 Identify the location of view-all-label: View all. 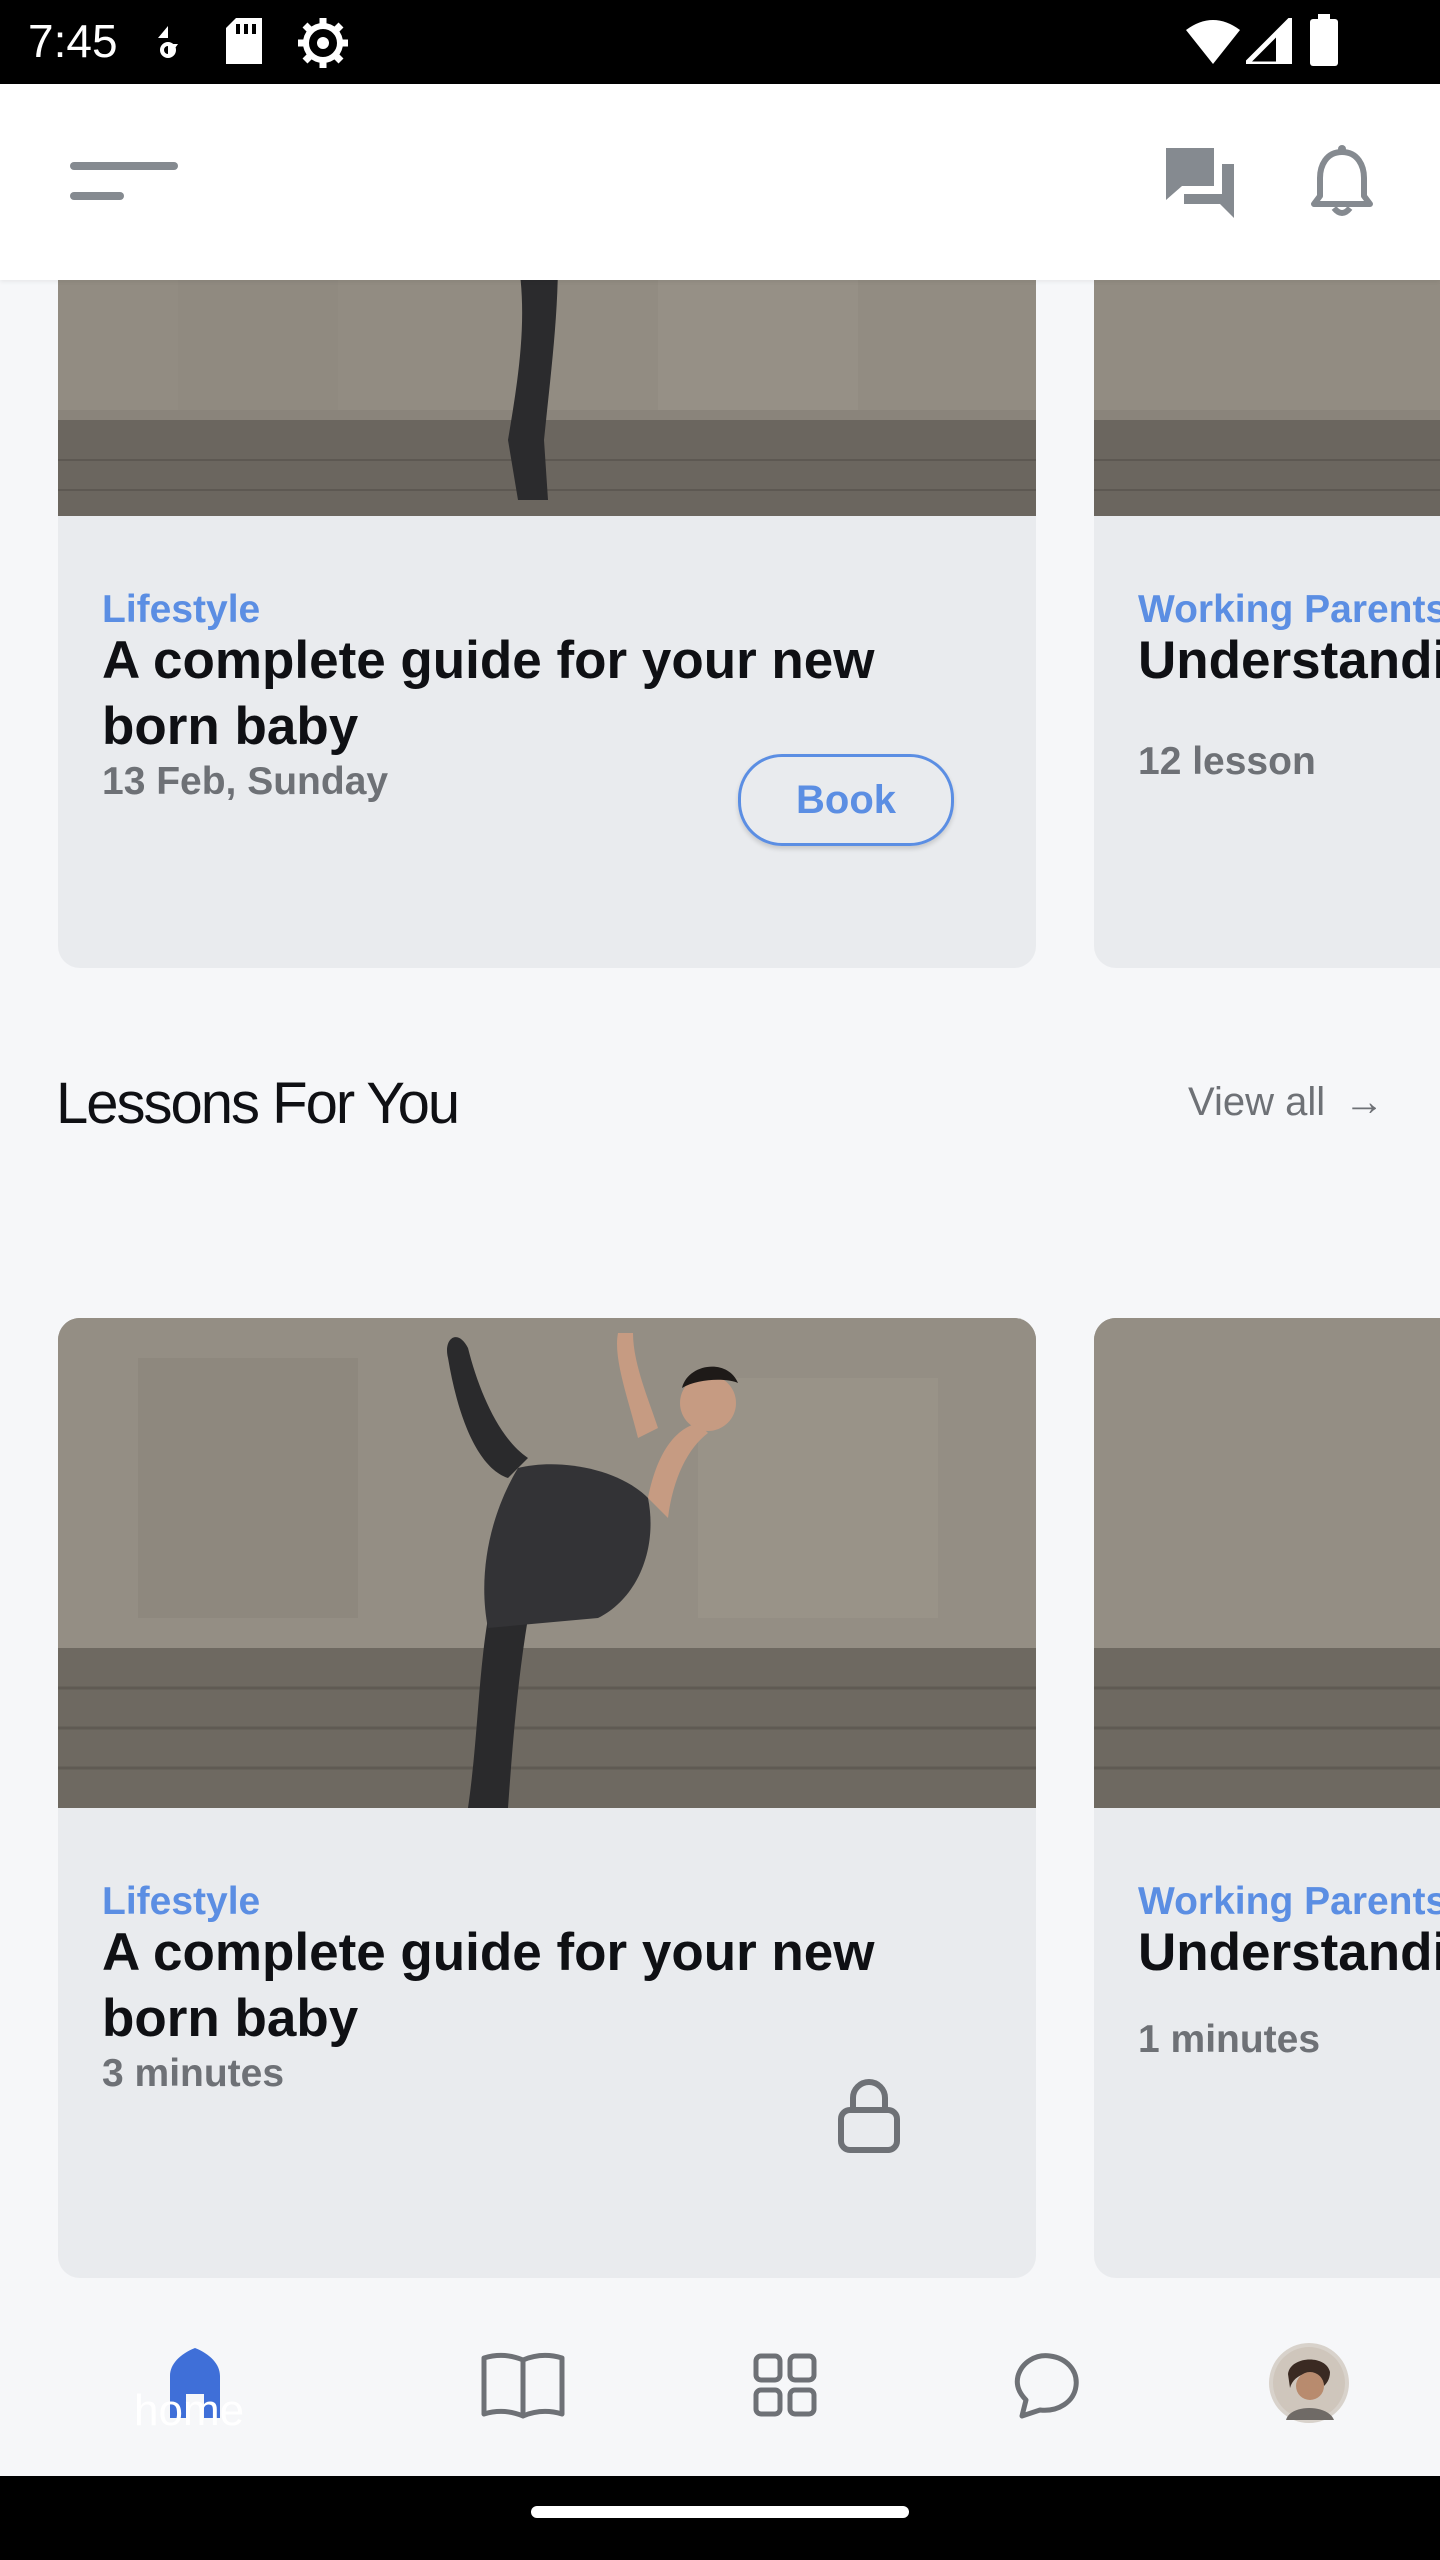
(1257, 1102).